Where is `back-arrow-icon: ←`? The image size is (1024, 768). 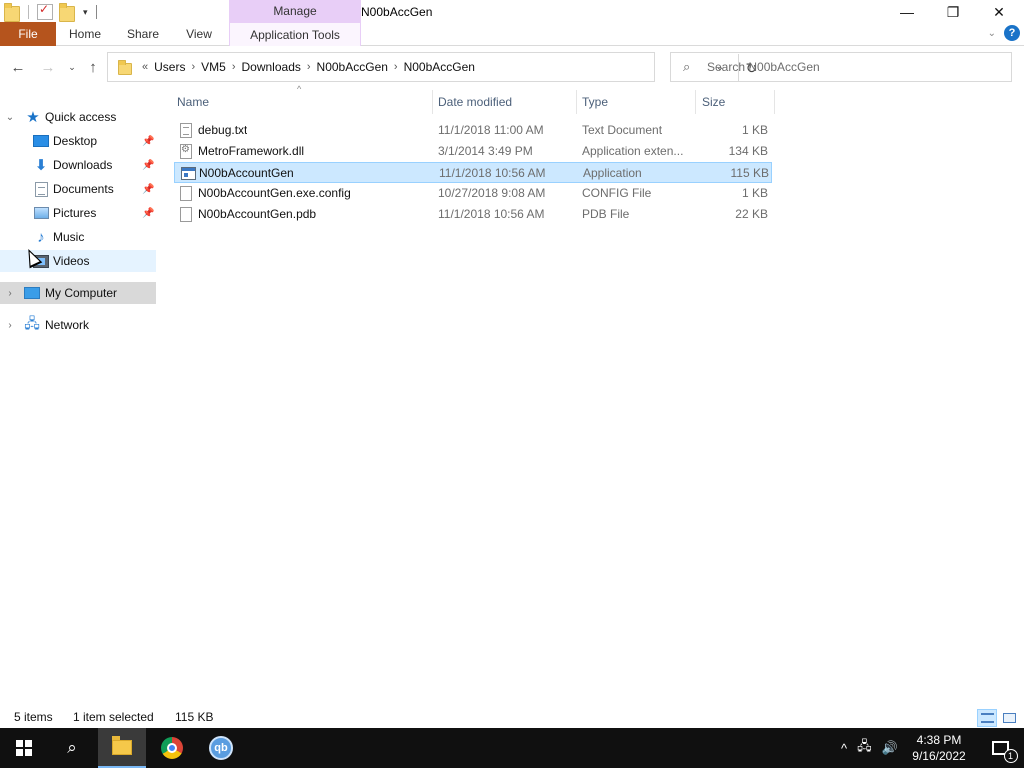 back-arrow-icon: ← is located at coordinates (18, 67).